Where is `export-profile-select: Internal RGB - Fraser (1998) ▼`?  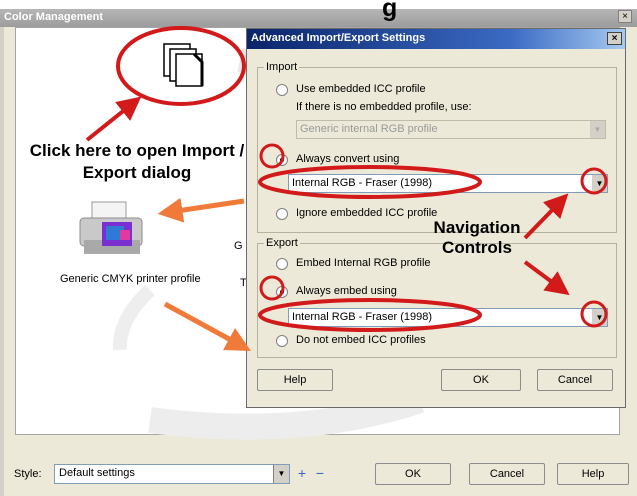
export-profile-select: Internal RGB - Fraser (1998) ▼ is located at coordinates (448, 317).